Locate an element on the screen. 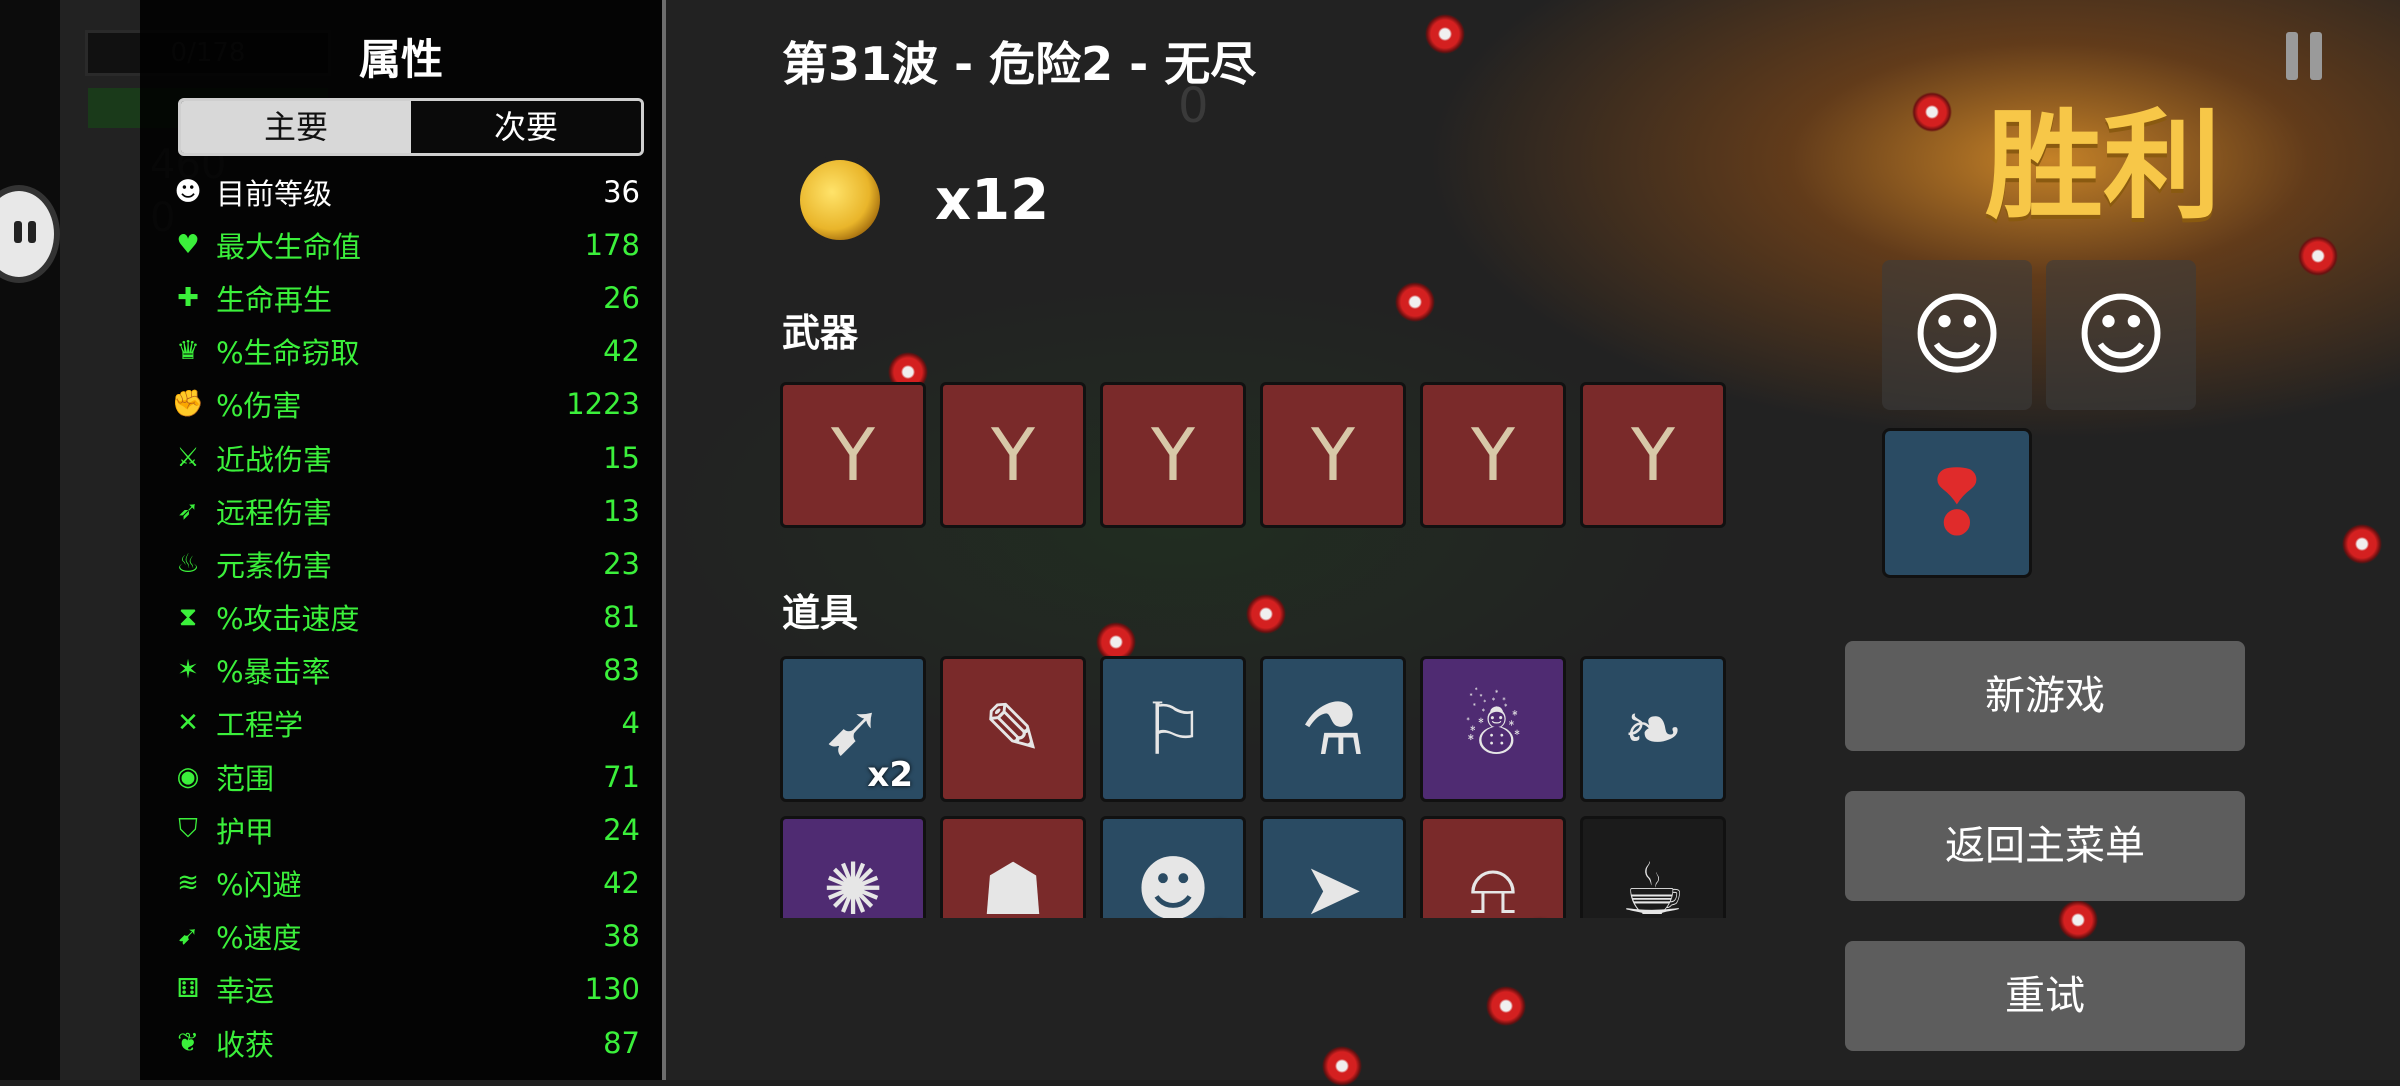 The width and height of the screenshot is (2400, 1086). stat-row: ♛ %生命窃取 42 is located at coordinates (405, 351).